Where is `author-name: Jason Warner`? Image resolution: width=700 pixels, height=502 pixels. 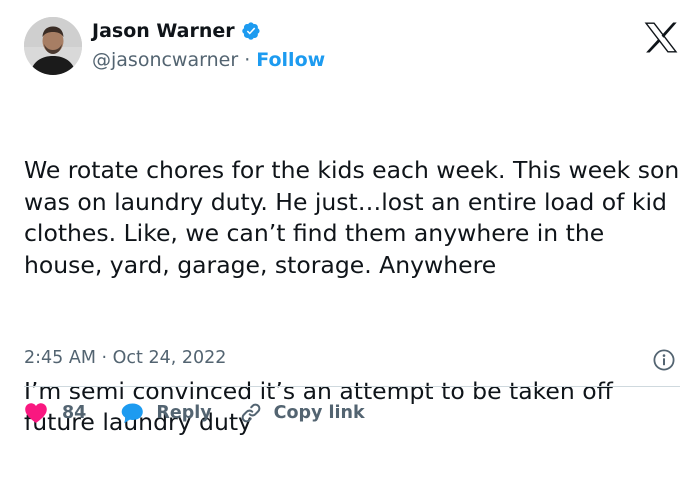 author-name: Jason Warner is located at coordinates (163, 31).